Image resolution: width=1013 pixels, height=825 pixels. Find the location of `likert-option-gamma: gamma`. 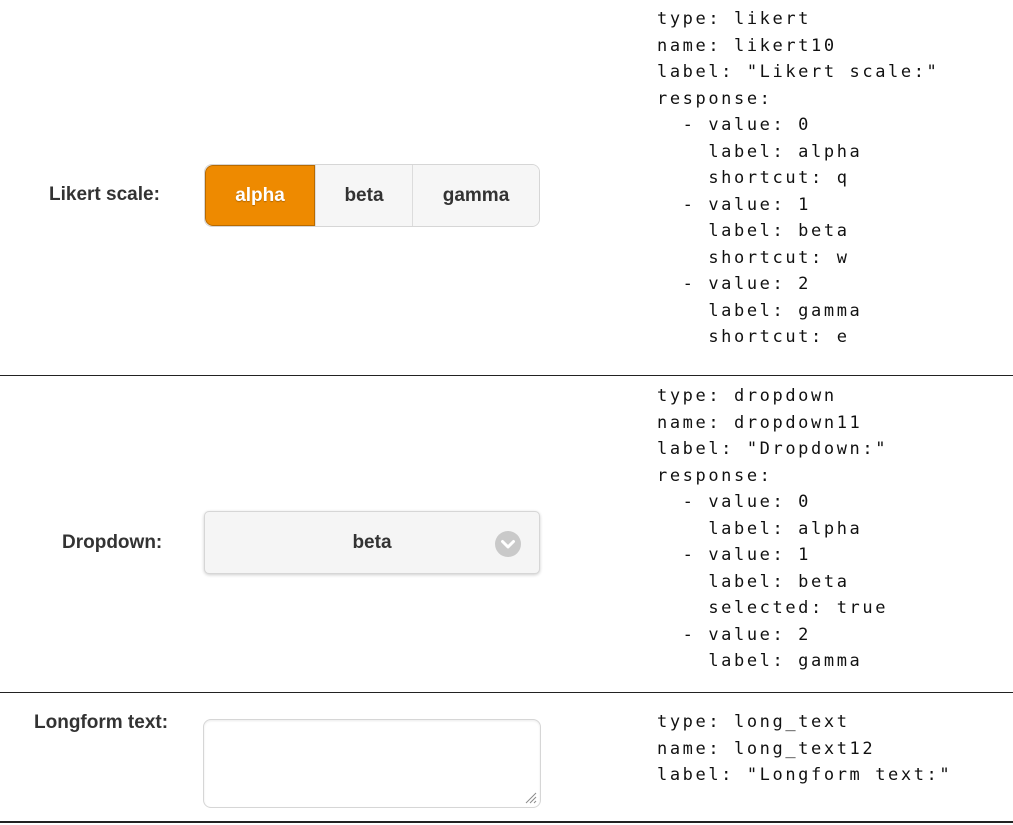

likert-option-gamma: gamma is located at coordinates (475, 195).